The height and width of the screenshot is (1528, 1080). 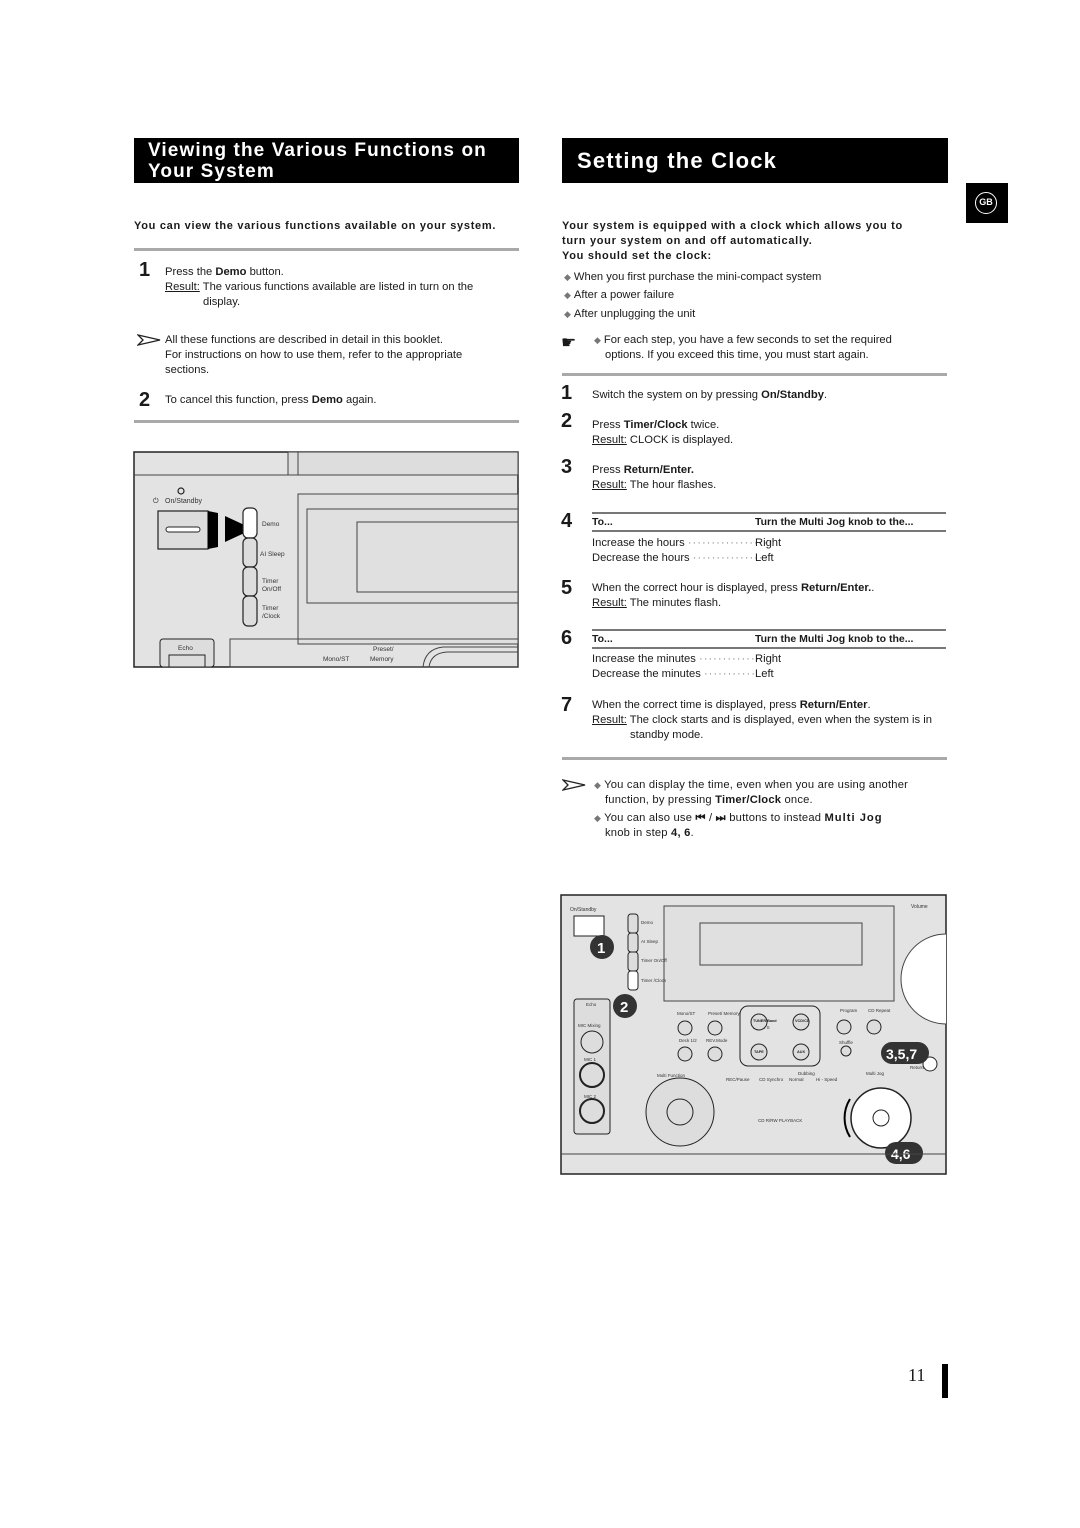 What do you see at coordinates (846, 1042) in the screenshot?
I see `shuffle-label: Shuffle` at bounding box center [846, 1042].